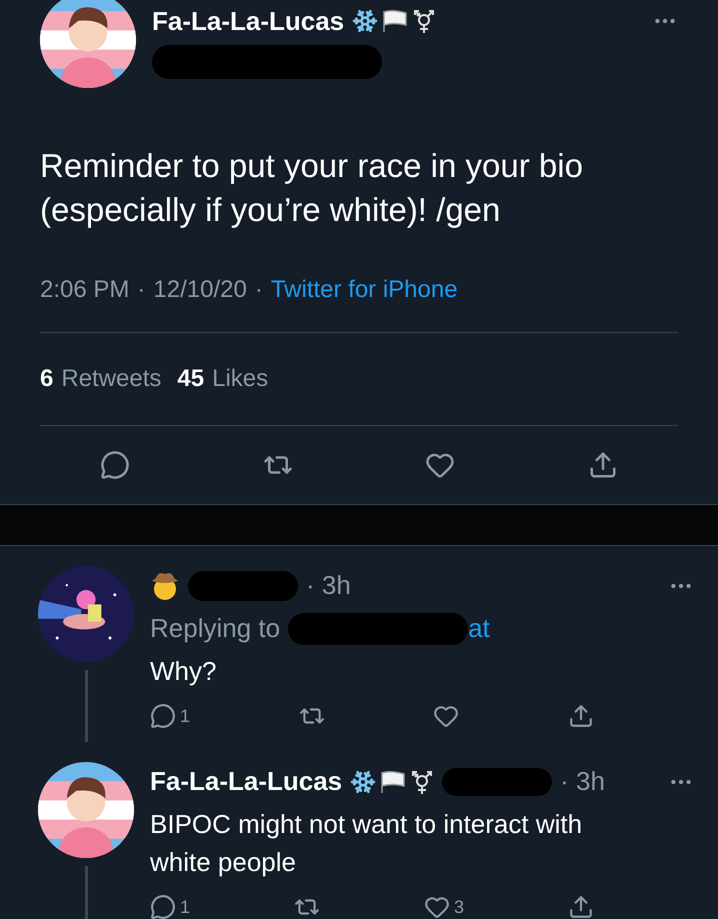  Describe the element at coordinates (479, 628) in the screenshot. I see `handle-link: at` at that location.